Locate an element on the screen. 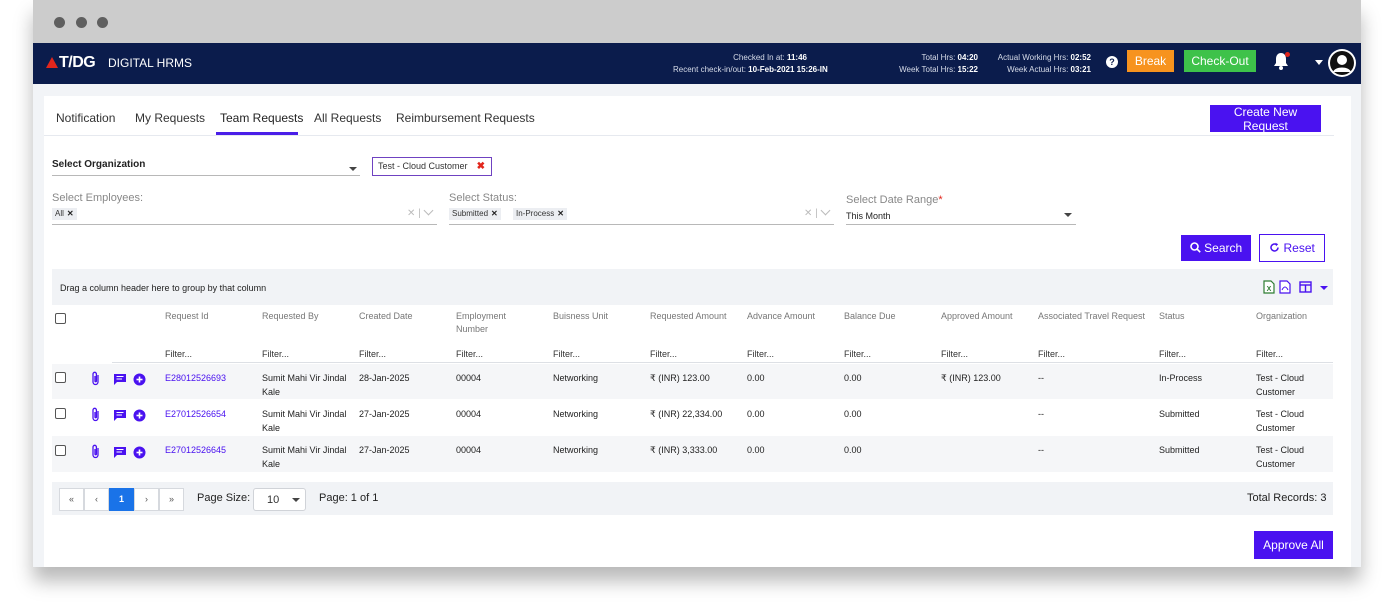 The height and width of the screenshot is (604, 1395). column-header-business-unit: Buisness Unit is located at coordinates (580, 316).